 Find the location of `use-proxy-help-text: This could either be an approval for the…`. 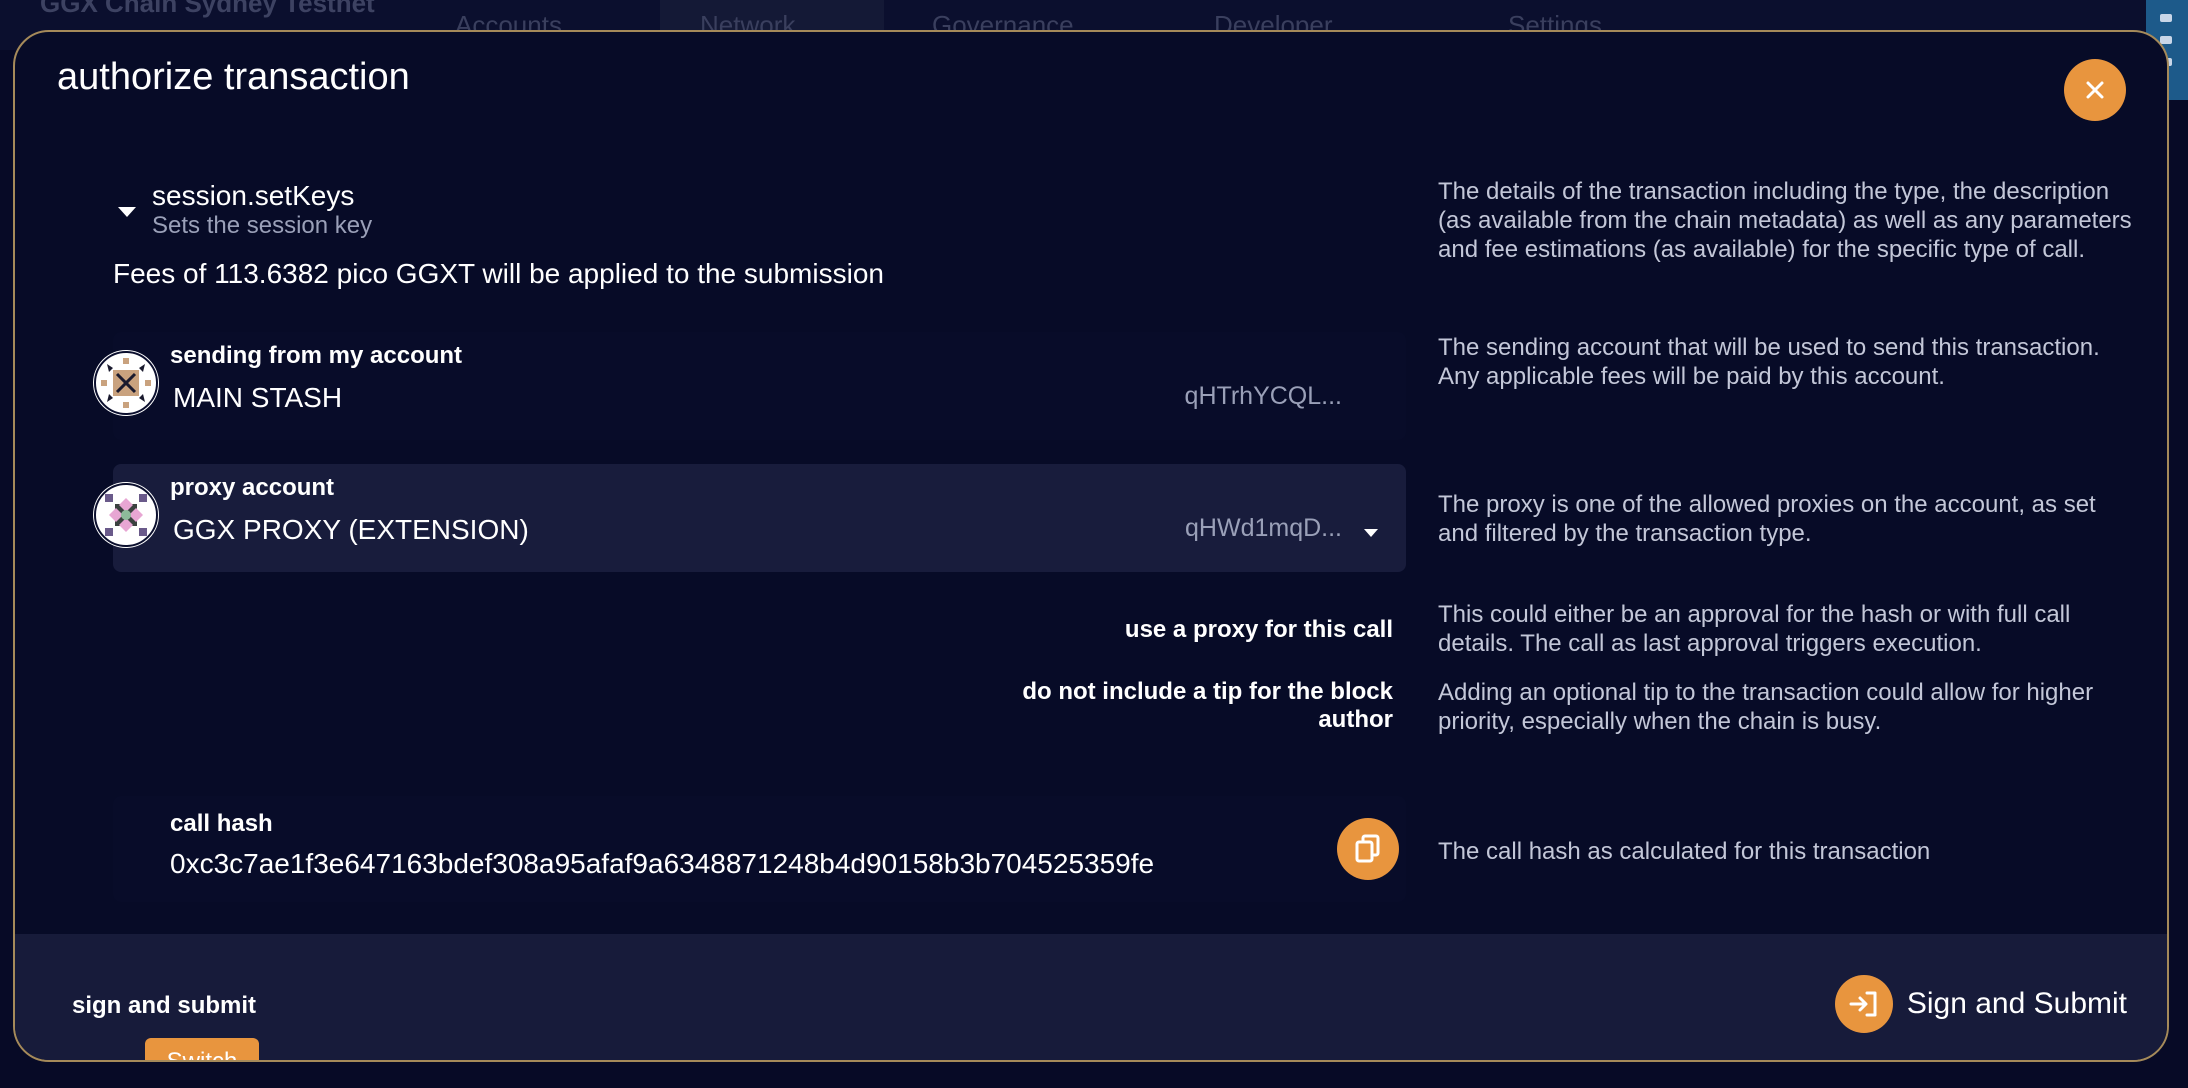

use-proxy-help-text: This could either be an approval for the… is located at coordinates (1754, 629).